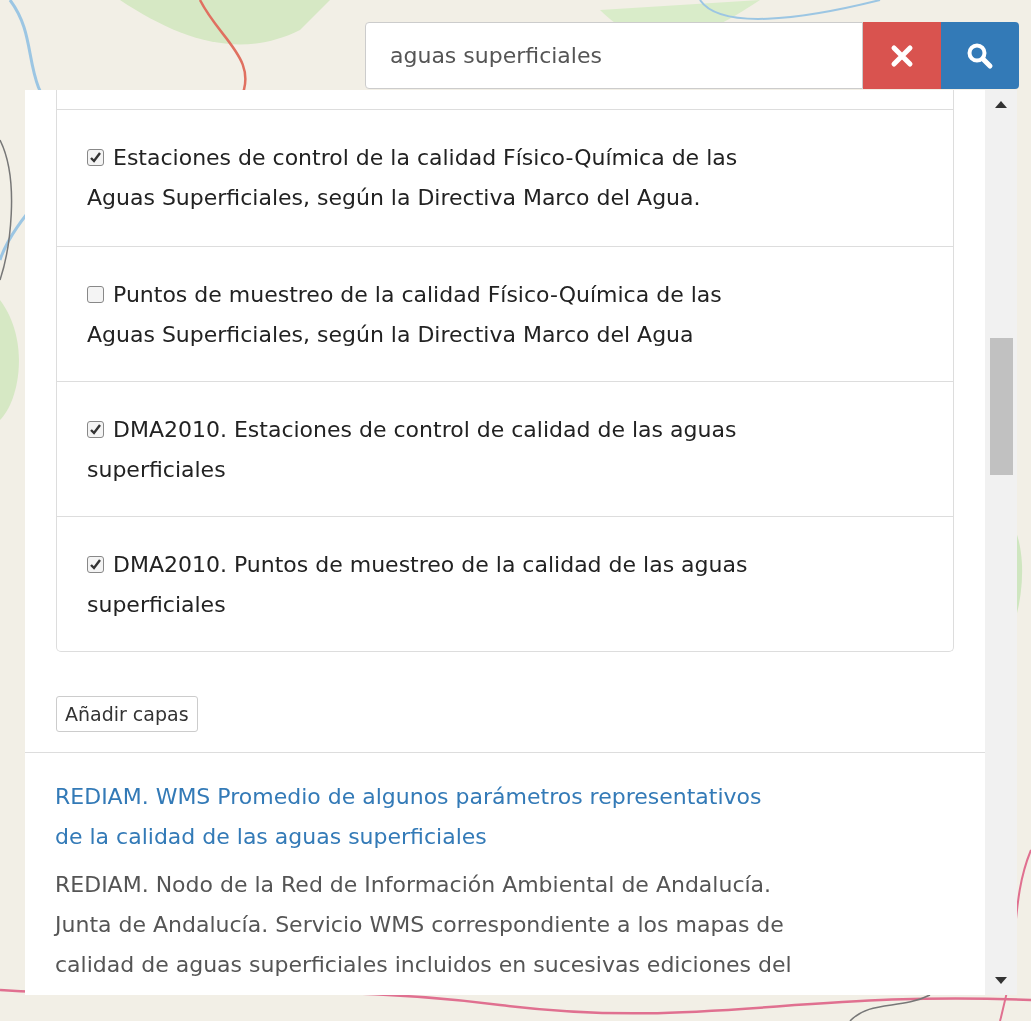 This screenshot has height=1021, width=1031. I want to click on scrollbar, so click(1001, 542).